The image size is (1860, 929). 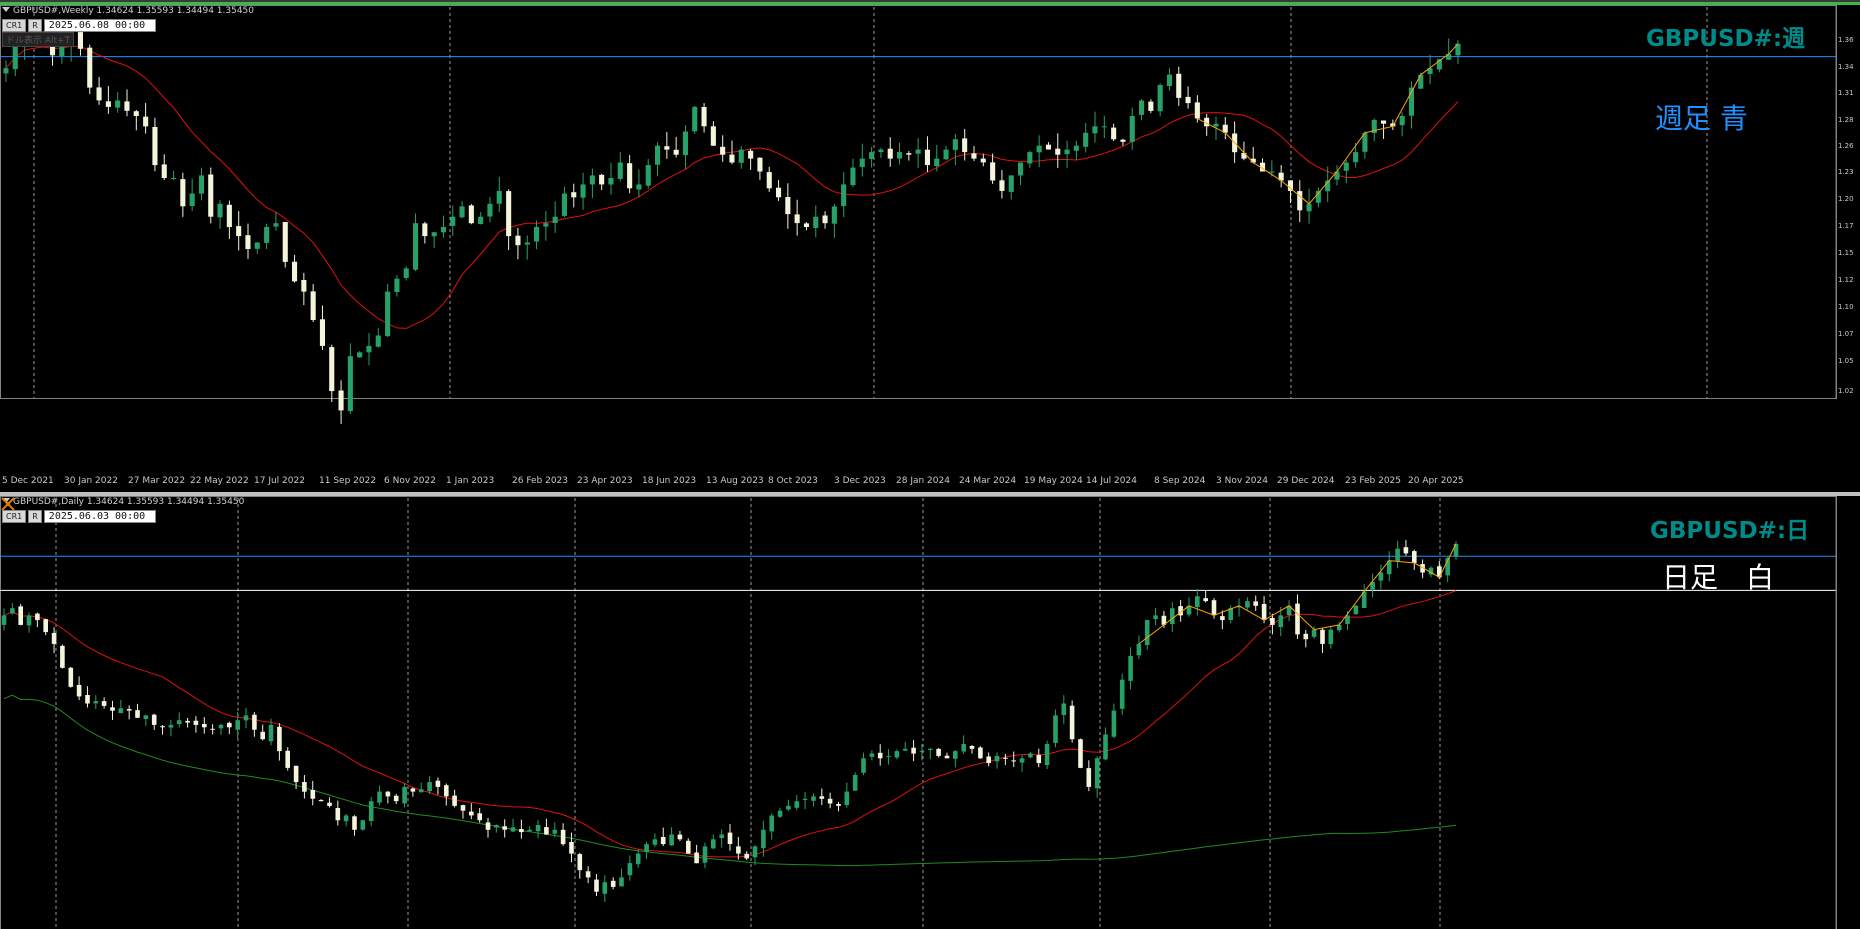 I want to click on y-tick-label: 1.23, so click(x=1846, y=172).